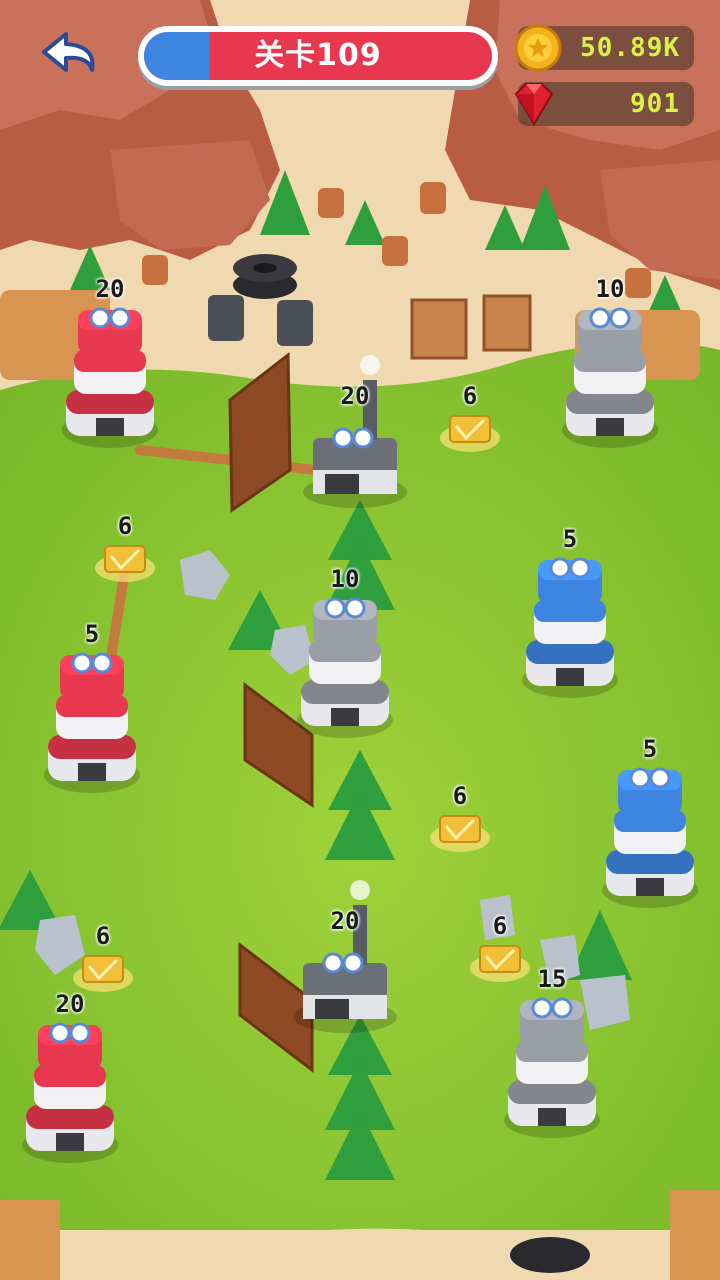  I want to click on top-hud: 关卡109 50.89K 901, so click(360, 69).